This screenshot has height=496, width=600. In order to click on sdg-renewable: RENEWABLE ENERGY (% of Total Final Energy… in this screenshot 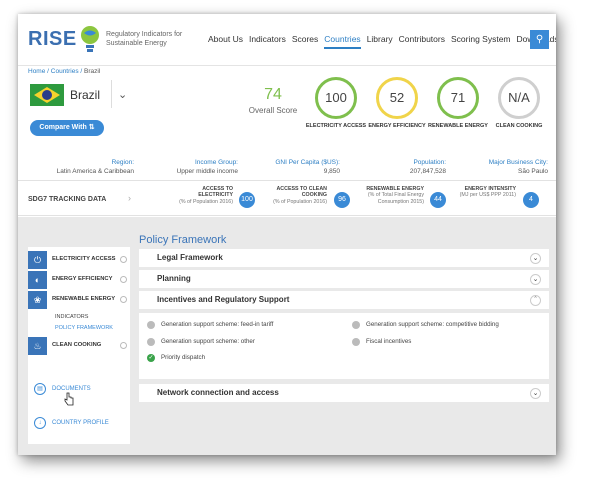, I will do `click(395, 195)`.